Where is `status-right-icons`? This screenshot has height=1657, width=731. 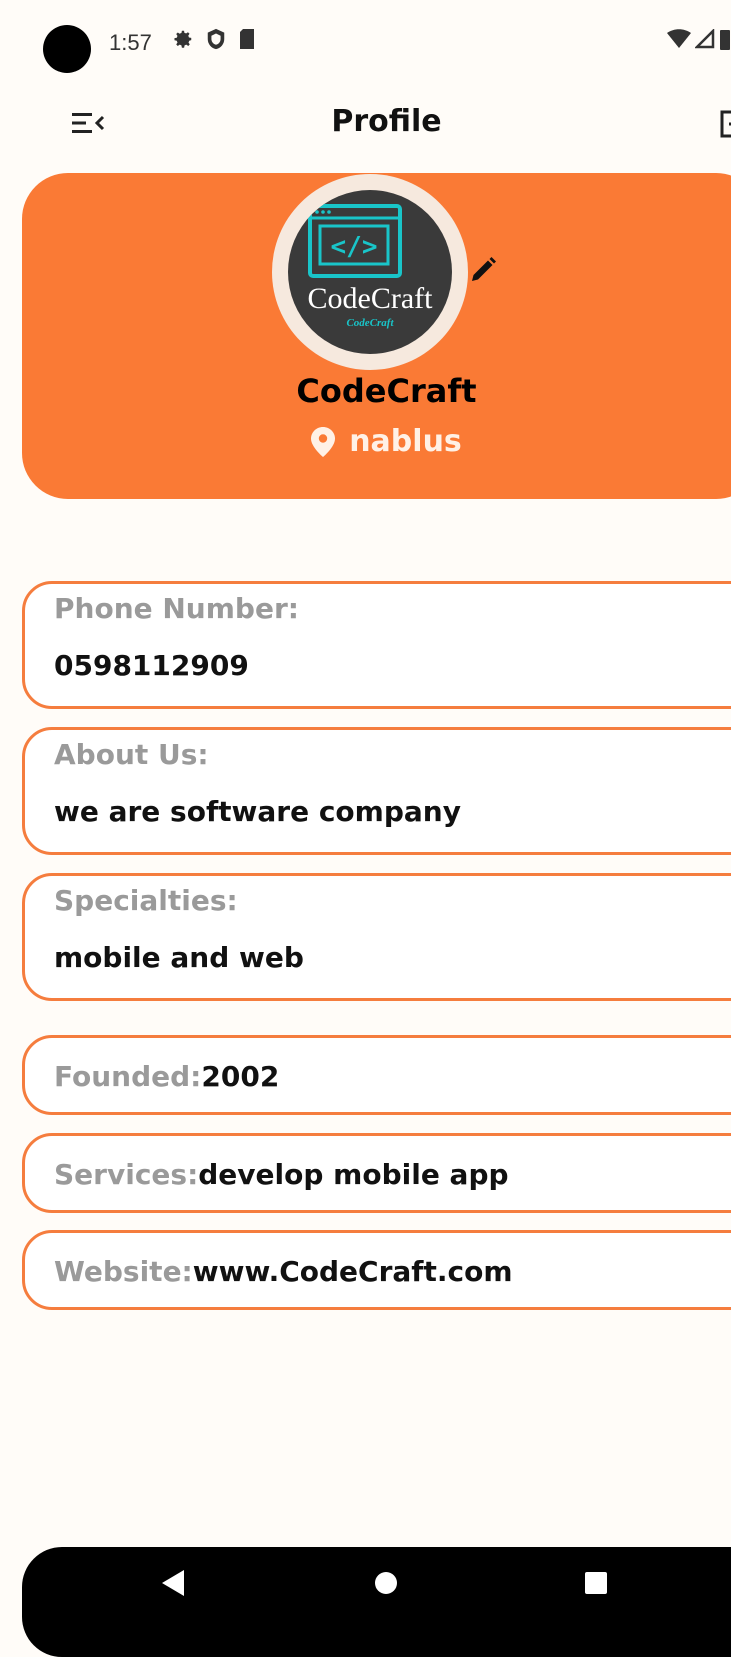 status-right-icons is located at coordinates (699, 39).